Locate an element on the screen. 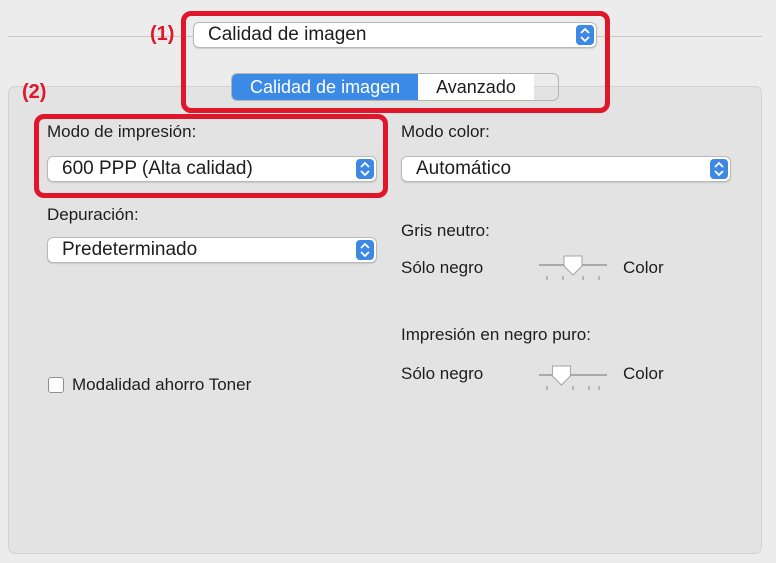  neutral-gray-slider is located at coordinates (573, 267).